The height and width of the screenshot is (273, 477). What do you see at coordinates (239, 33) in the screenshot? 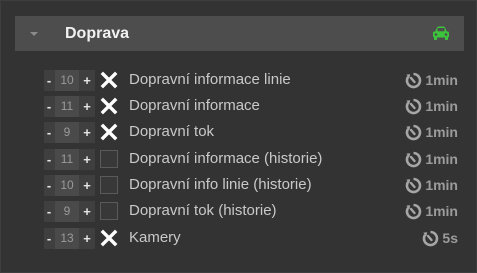
I see `section-header-doprava: Doprava` at bounding box center [239, 33].